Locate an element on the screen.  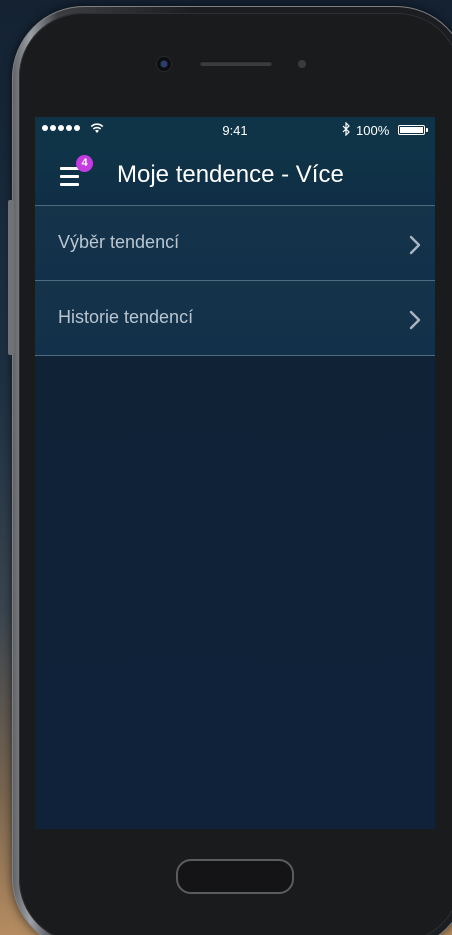
navigation-bar: 4 Moje tendence - Více is located at coordinates (235, 175).